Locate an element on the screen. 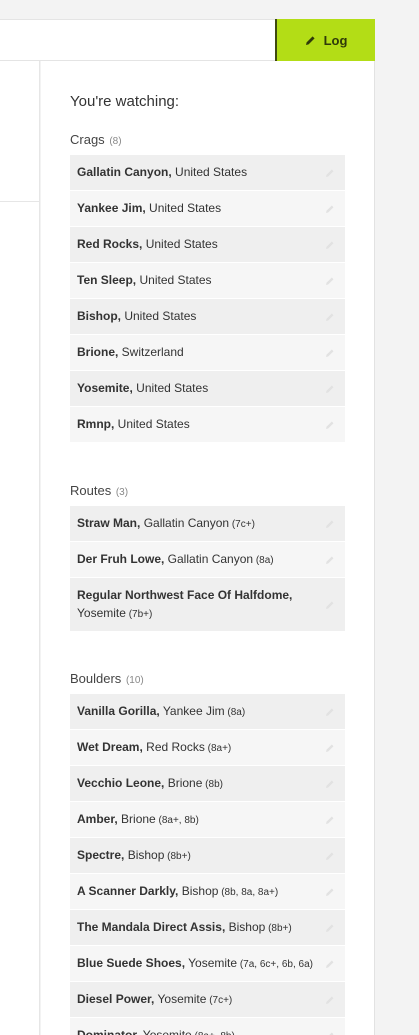 This screenshot has width=419, height=1035. item-text: Amber, Brione (8a+, 8b) is located at coordinates (138, 819).